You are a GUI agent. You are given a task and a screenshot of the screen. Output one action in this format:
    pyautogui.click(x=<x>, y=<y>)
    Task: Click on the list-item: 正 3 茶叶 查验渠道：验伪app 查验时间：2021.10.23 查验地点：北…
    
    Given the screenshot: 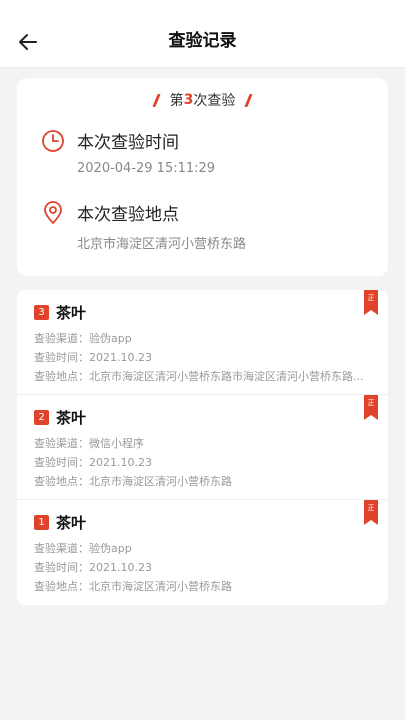 What is the action you would take?
    pyautogui.click(x=202, y=342)
    